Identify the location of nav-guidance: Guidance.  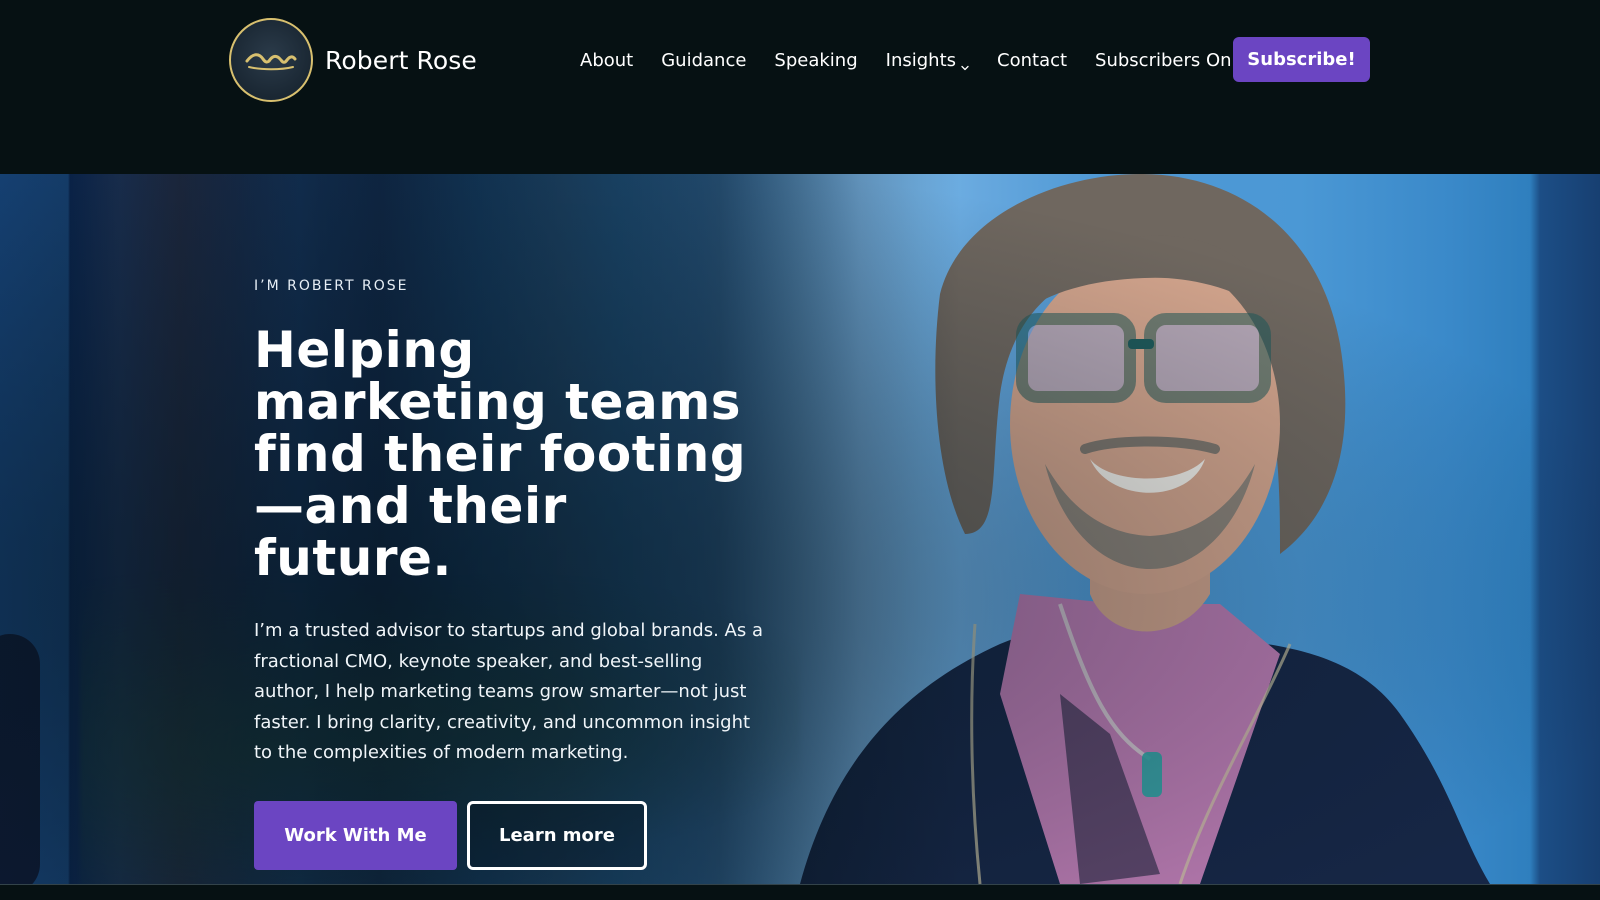
(703, 60).